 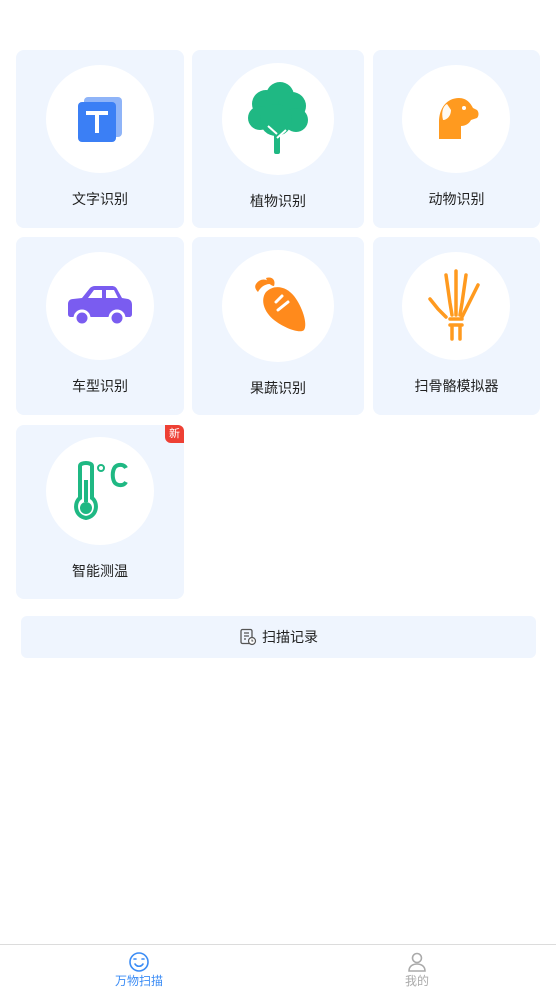 I want to click on card-label: 扫骨骼模拟器, so click(x=456, y=387).